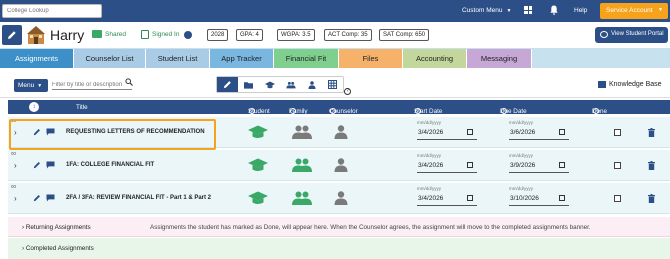 Image resolution: width=670 pixels, height=259 pixels. Describe the element at coordinates (311, 84) in the screenshot. I see `type-filter-person` at that location.